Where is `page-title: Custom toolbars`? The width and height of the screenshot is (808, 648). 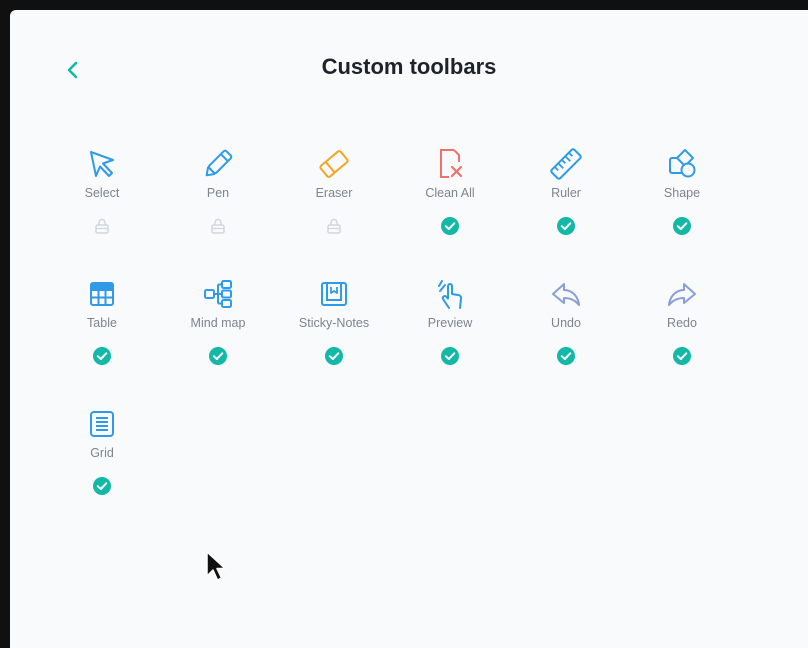
page-title: Custom toolbars is located at coordinates (409, 66).